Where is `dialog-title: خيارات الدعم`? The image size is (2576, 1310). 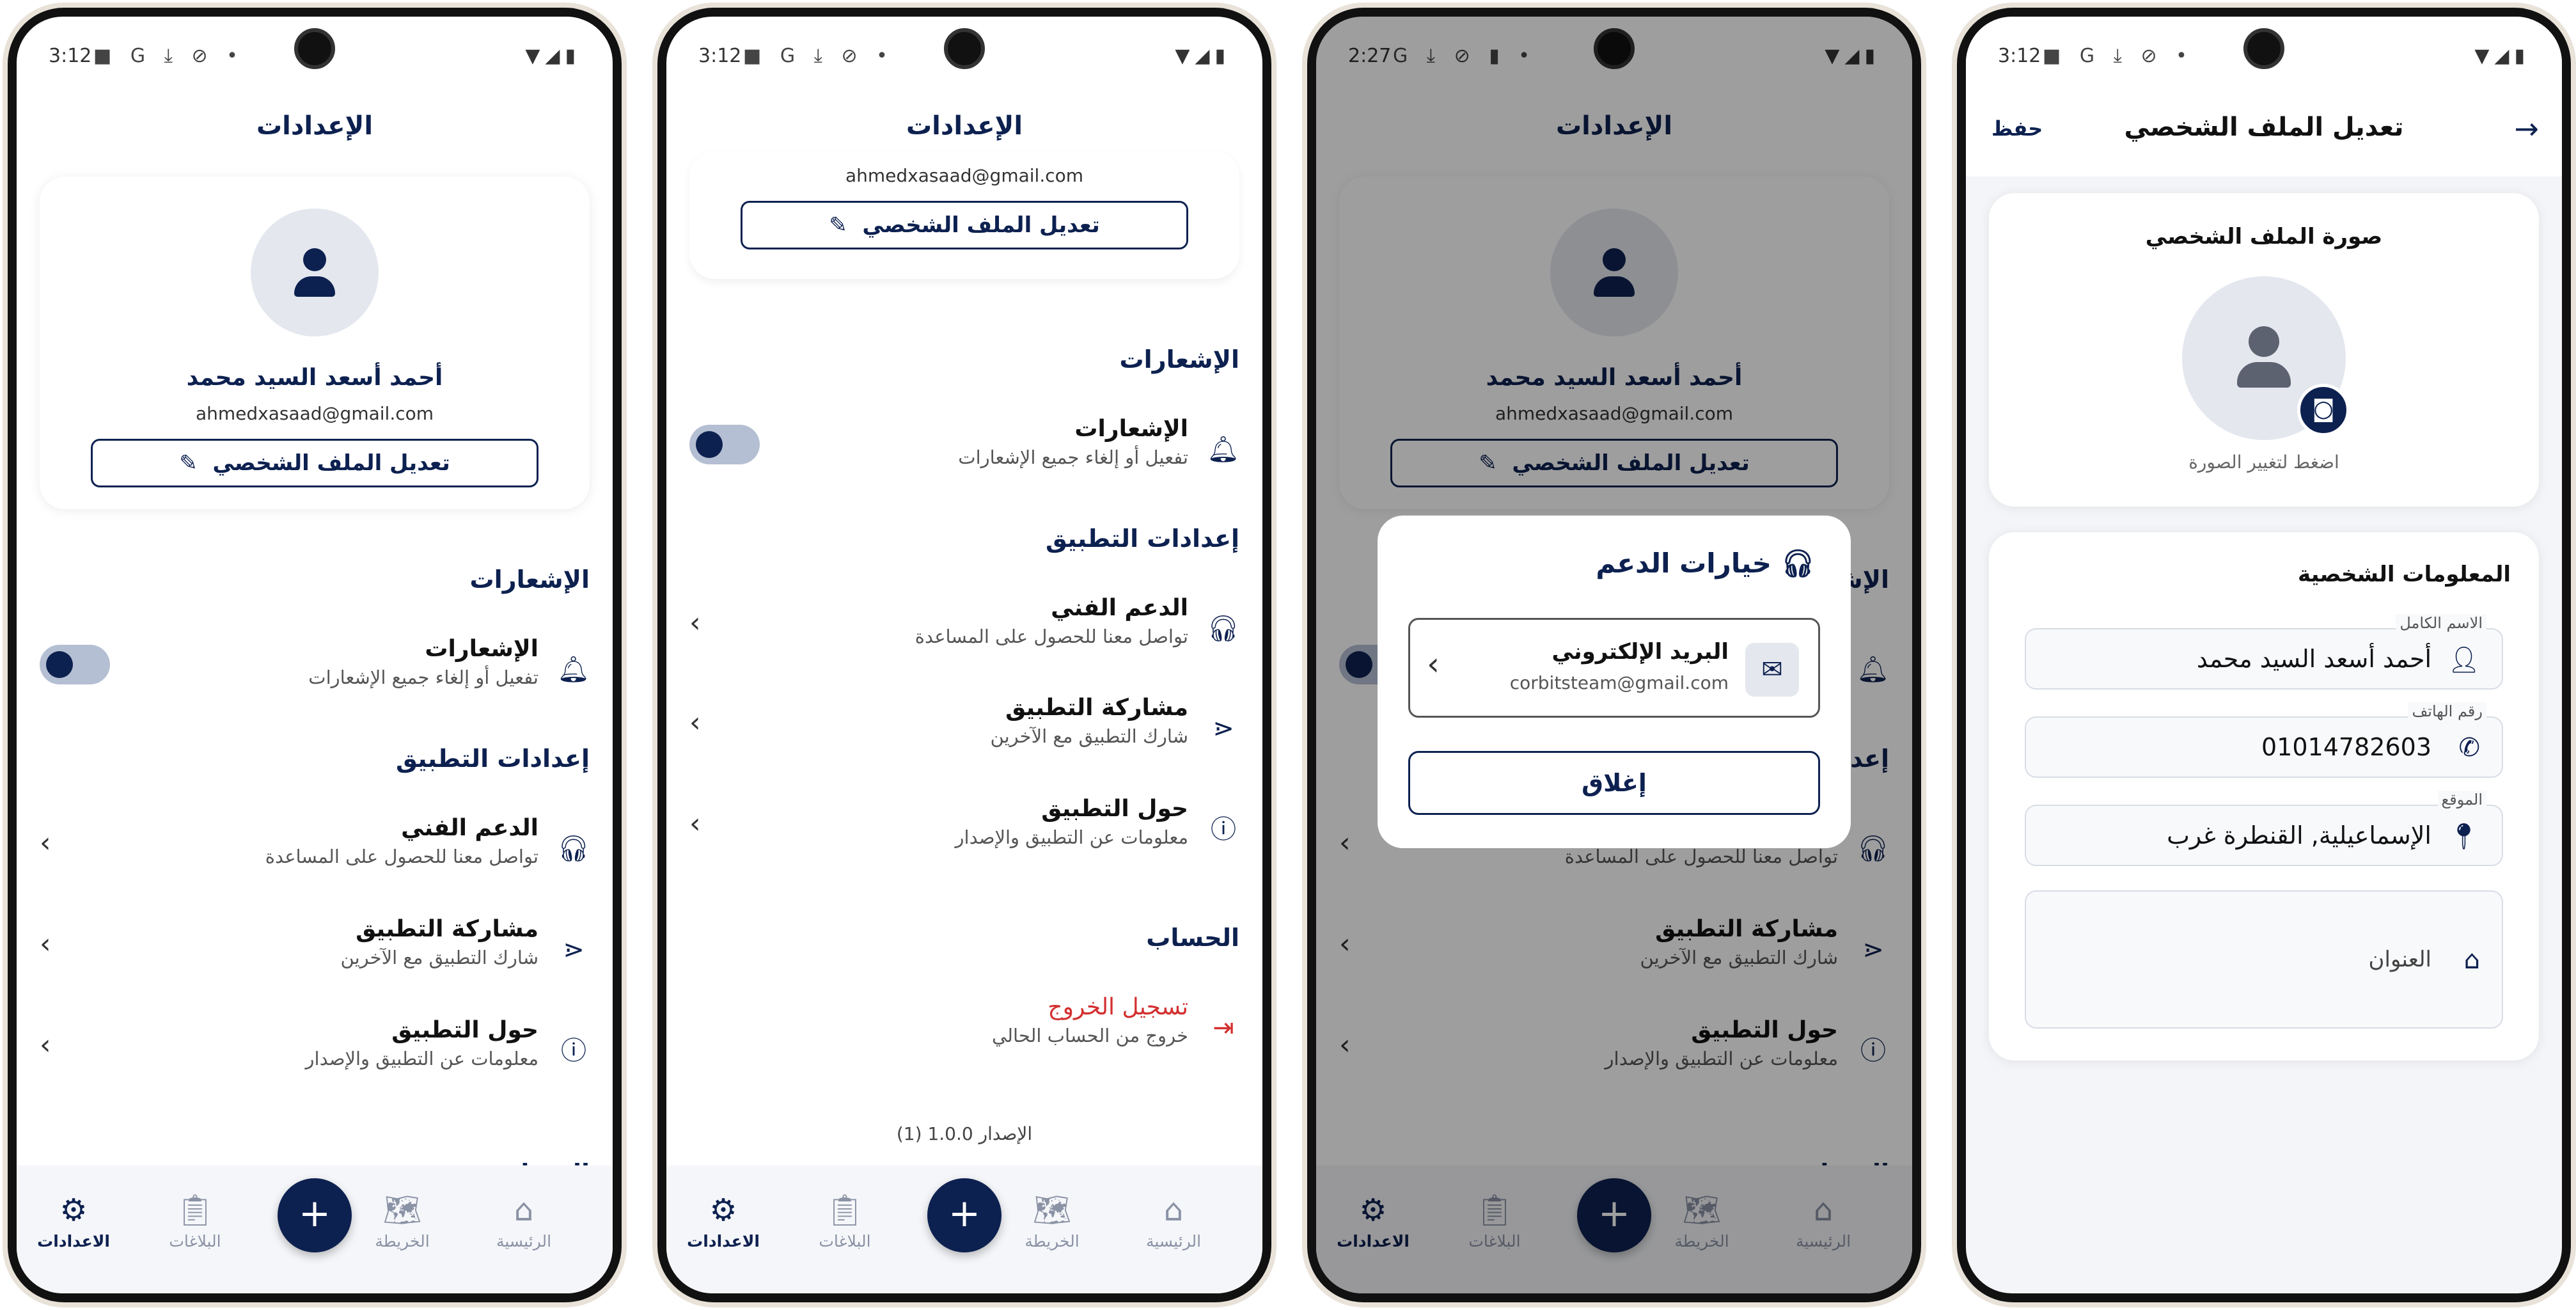 dialog-title: خيارات الدعم is located at coordinates (1684, 563).